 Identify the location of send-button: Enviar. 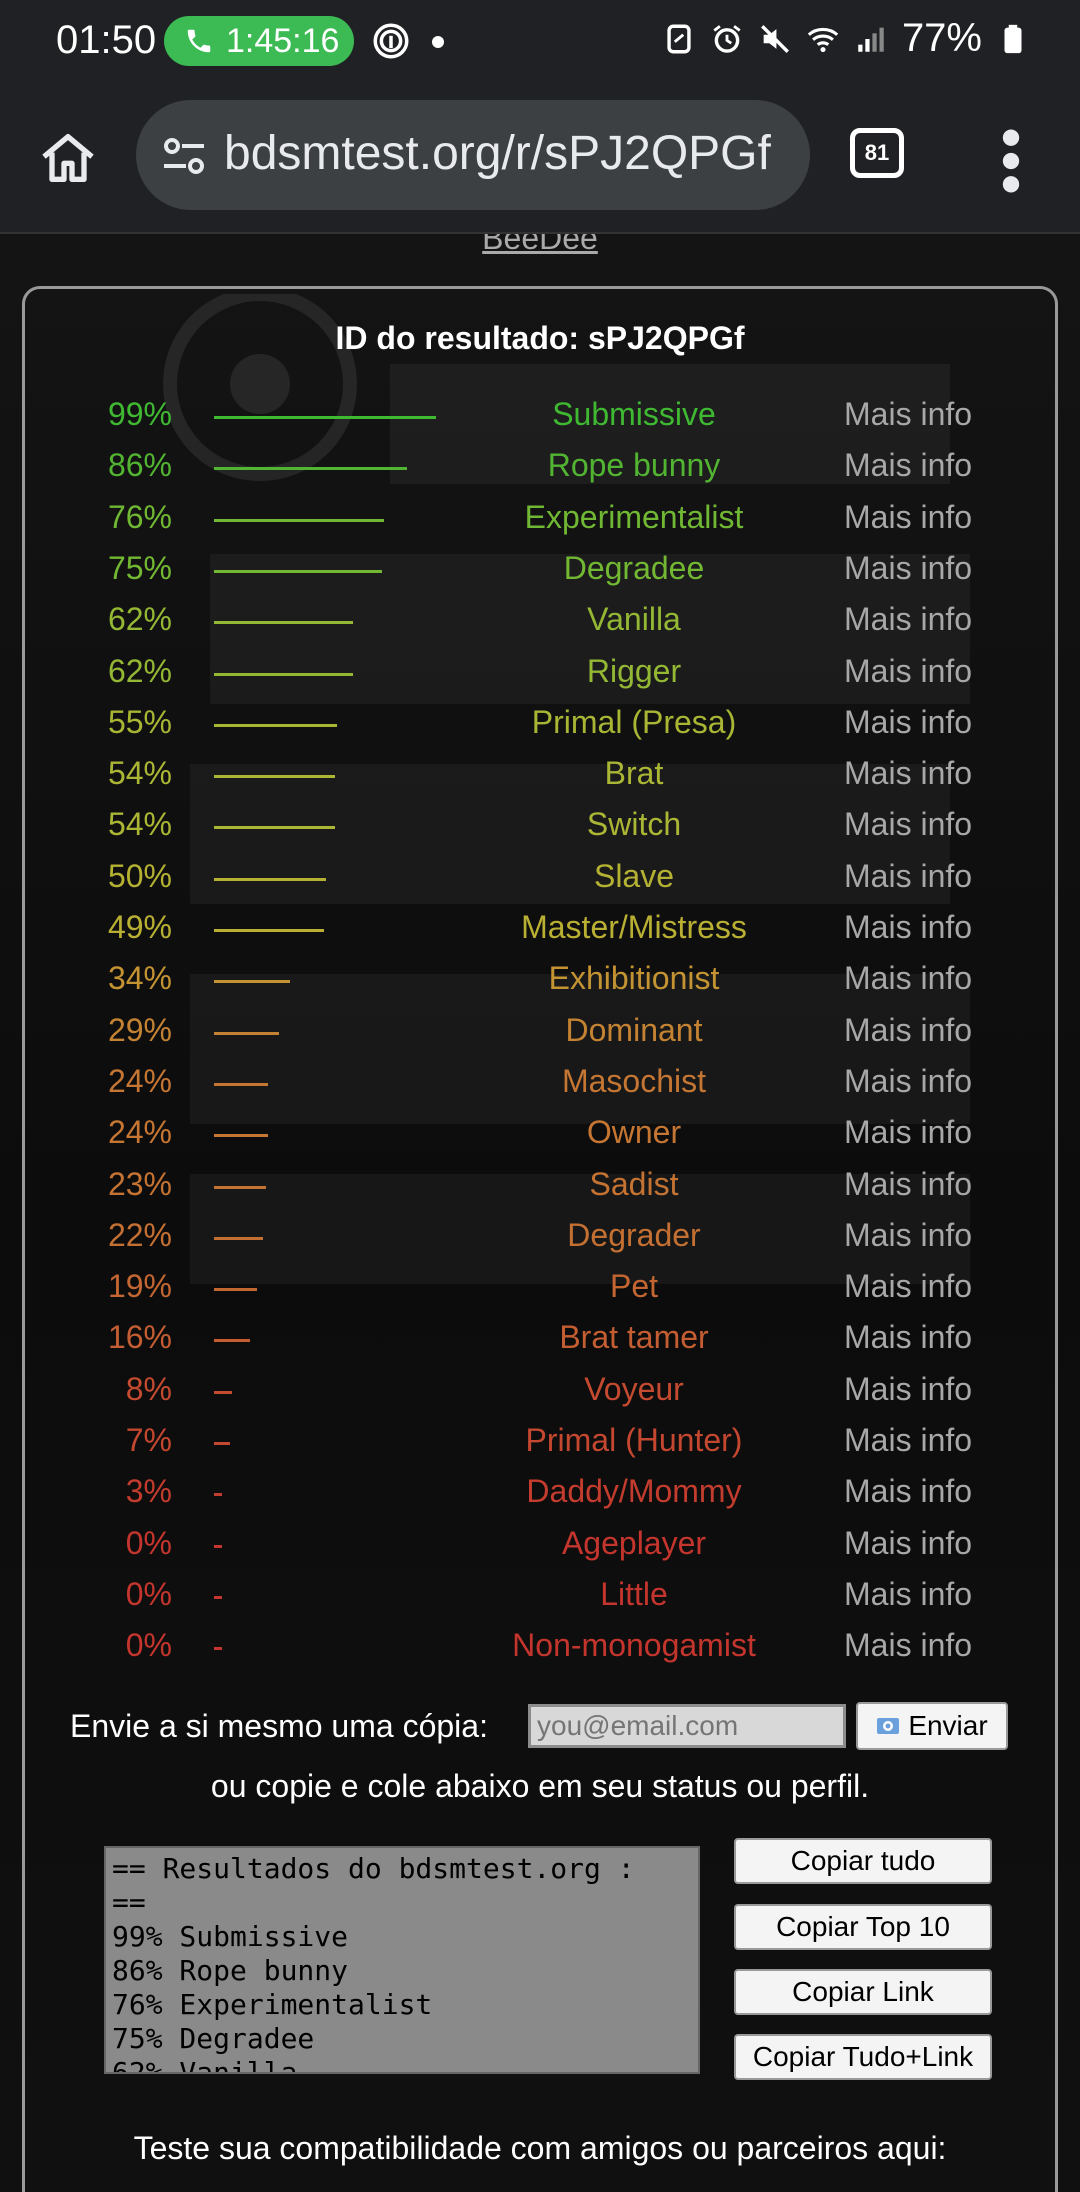
(932, 1726).